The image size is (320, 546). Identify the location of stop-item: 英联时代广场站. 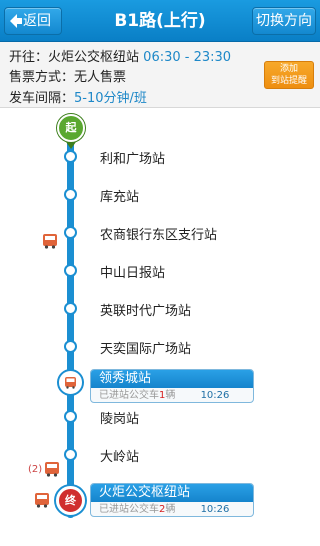
(145, 309).